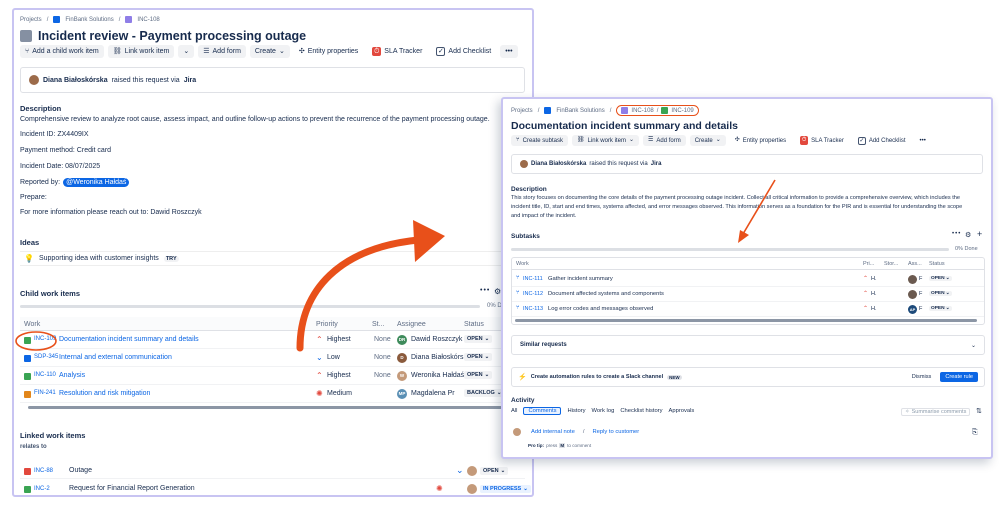 Image resolution: width=999 pixels, height=505 pixels. What do you see at coordinates (437, 375) in the screenshot?
I see `row-assignee: Weronika Hałdaś` at bounding box center [437, 375].